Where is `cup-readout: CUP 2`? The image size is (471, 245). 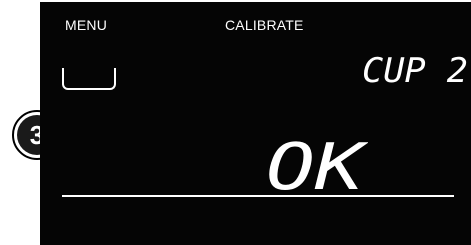
cup-readout: CUP 2 is located at coordinates (415, 70).